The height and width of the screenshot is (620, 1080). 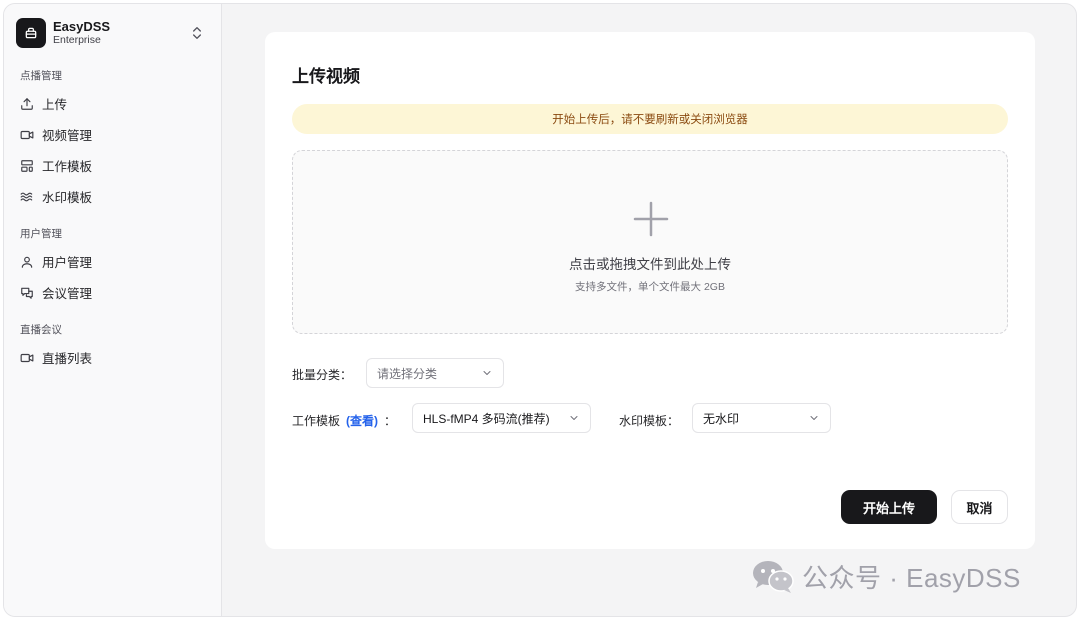 I want to click on layout-template-icon, so click(x=27, y=165).